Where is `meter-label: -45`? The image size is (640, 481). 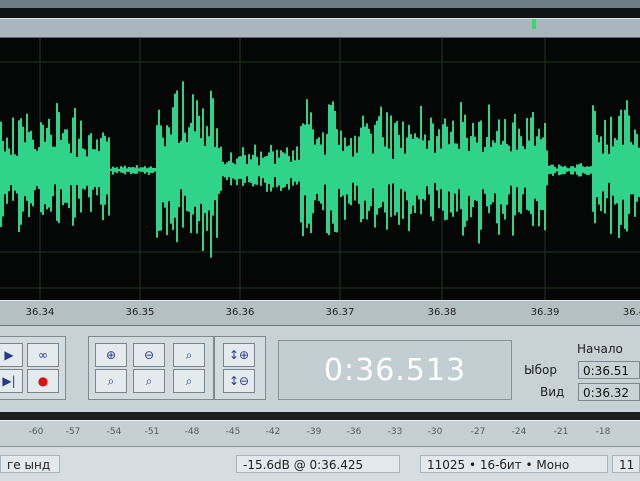
meter-label: -45 is located at coordinates (233, 432).